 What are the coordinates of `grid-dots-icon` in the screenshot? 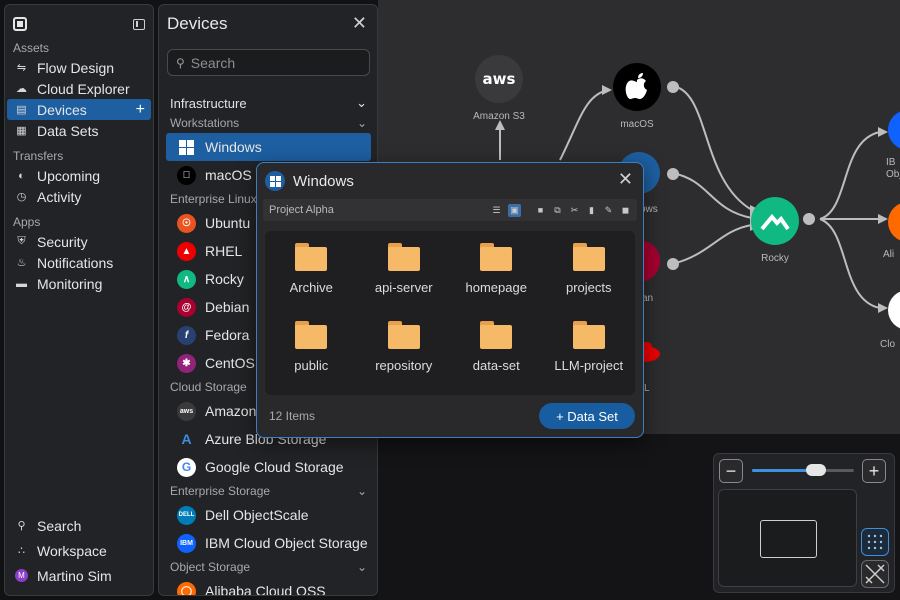 It's located at (875, 542).